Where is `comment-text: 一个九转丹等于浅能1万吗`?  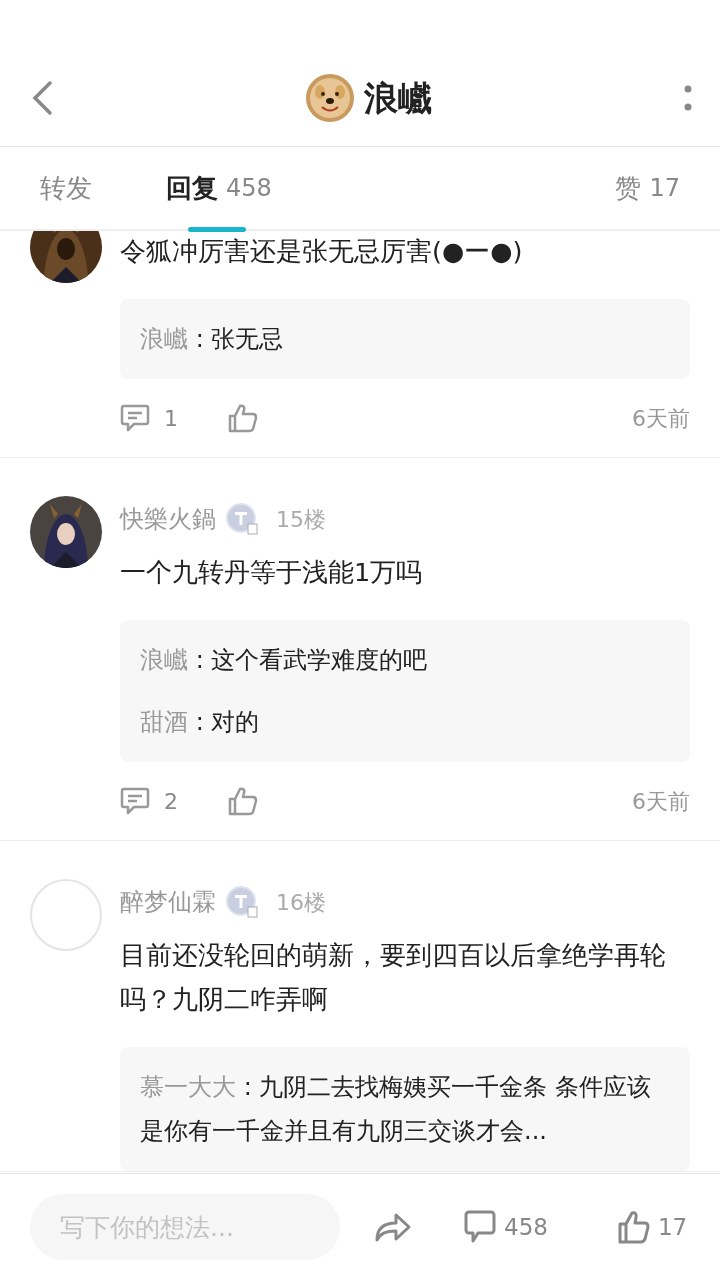
comment-text: 一个九转丹等于浅能1万吗 is located at coordinates (272, 572).